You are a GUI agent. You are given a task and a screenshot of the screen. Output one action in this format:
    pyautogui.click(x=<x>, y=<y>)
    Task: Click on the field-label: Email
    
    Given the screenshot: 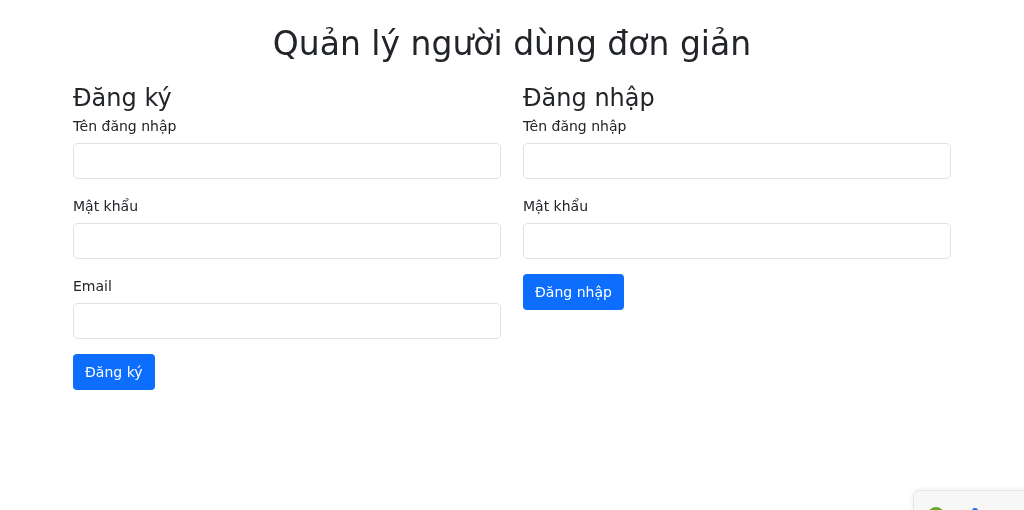 What is the action you would take?
    pyautogui.click(x=92, y=286)
    